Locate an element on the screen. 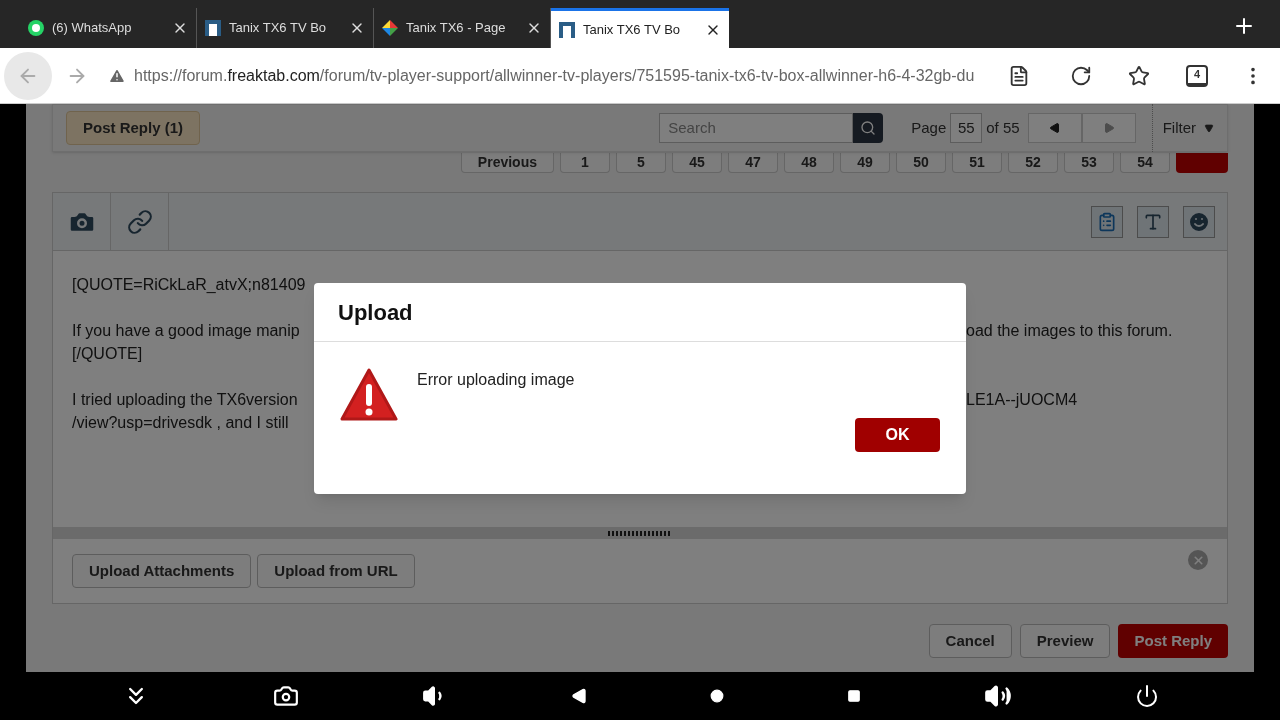  screenshot-icon is located at coordinates (285, 696).